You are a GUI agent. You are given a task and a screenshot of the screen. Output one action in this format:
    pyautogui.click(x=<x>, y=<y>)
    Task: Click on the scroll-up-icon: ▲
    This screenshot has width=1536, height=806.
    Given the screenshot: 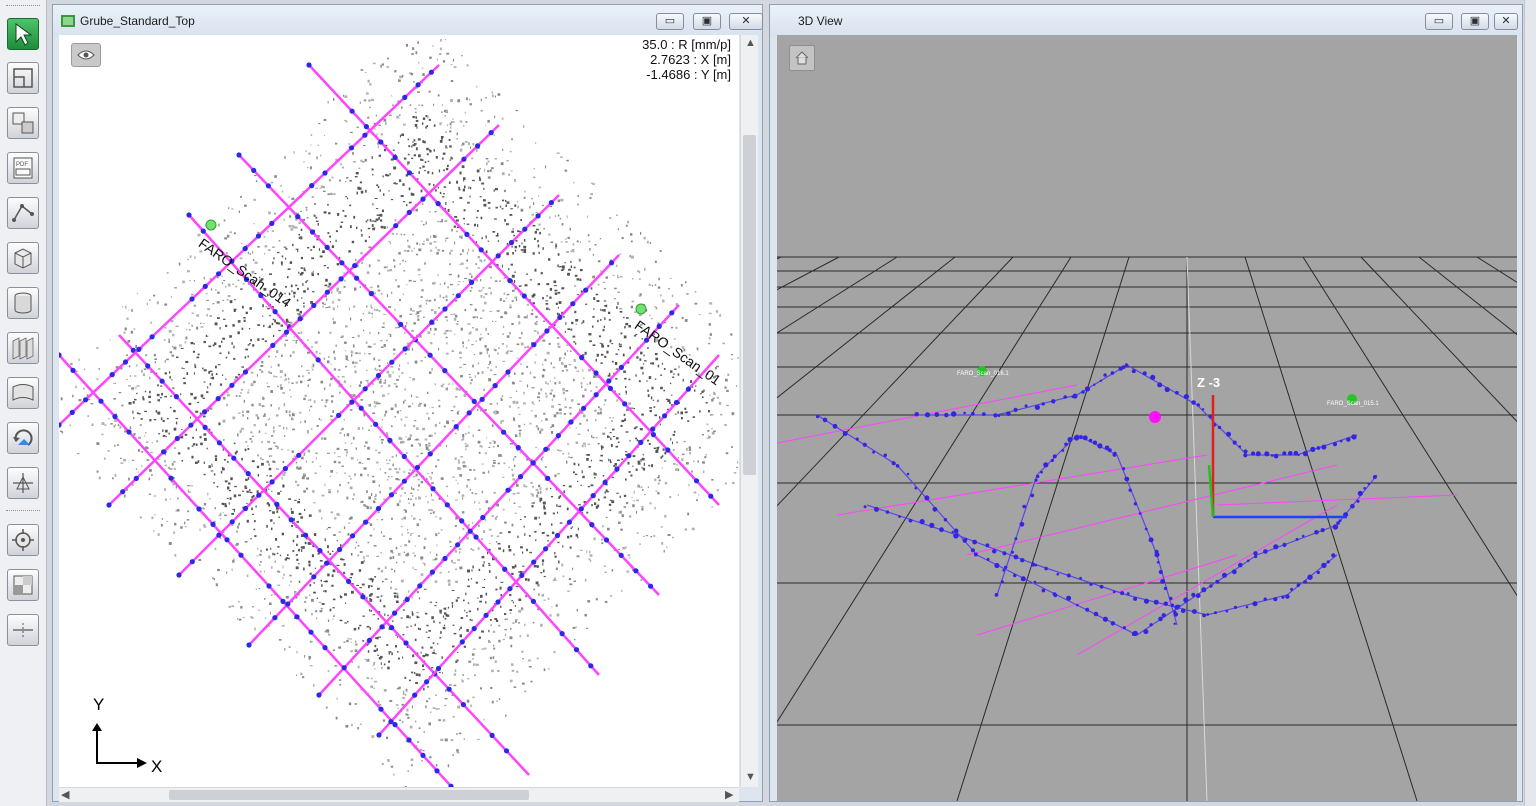 What is the action you would take?
    pyautogui.click(x=750, y=43)
    